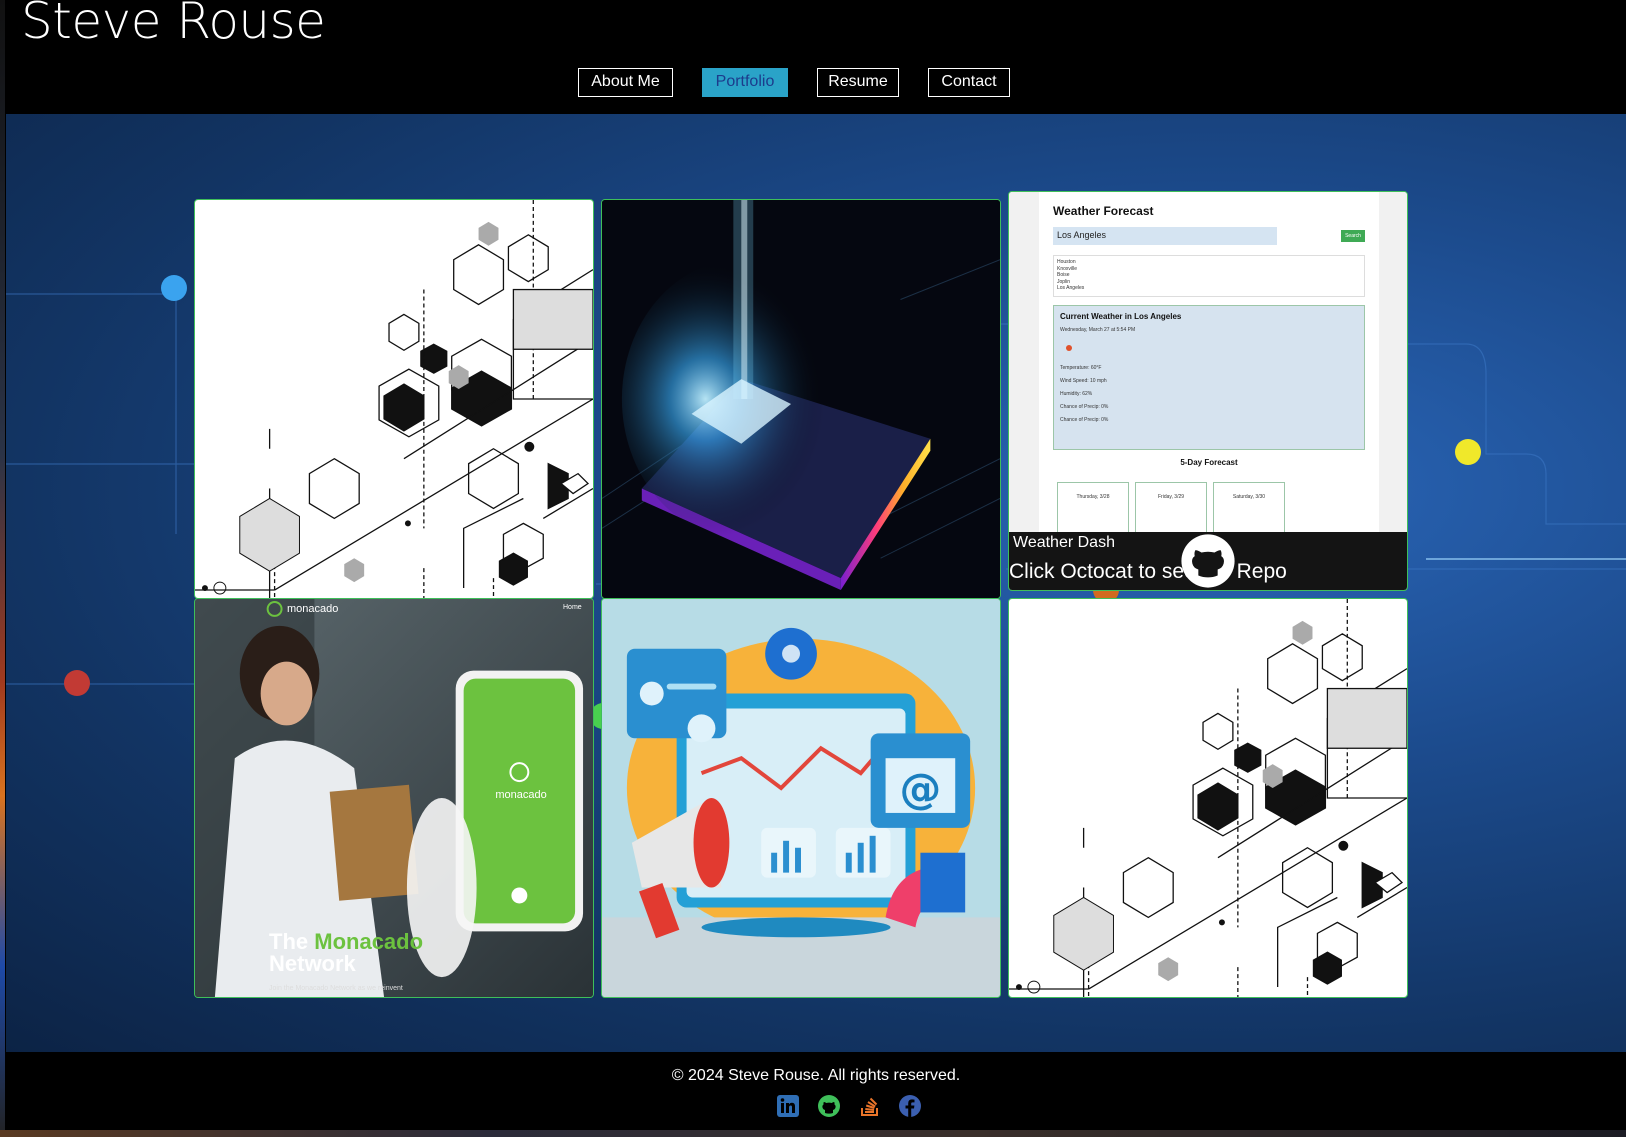  Describe the element at coordinates (1103, 211) in the screenshot. I see `weather-app-title: Weather Forecast` at that location.